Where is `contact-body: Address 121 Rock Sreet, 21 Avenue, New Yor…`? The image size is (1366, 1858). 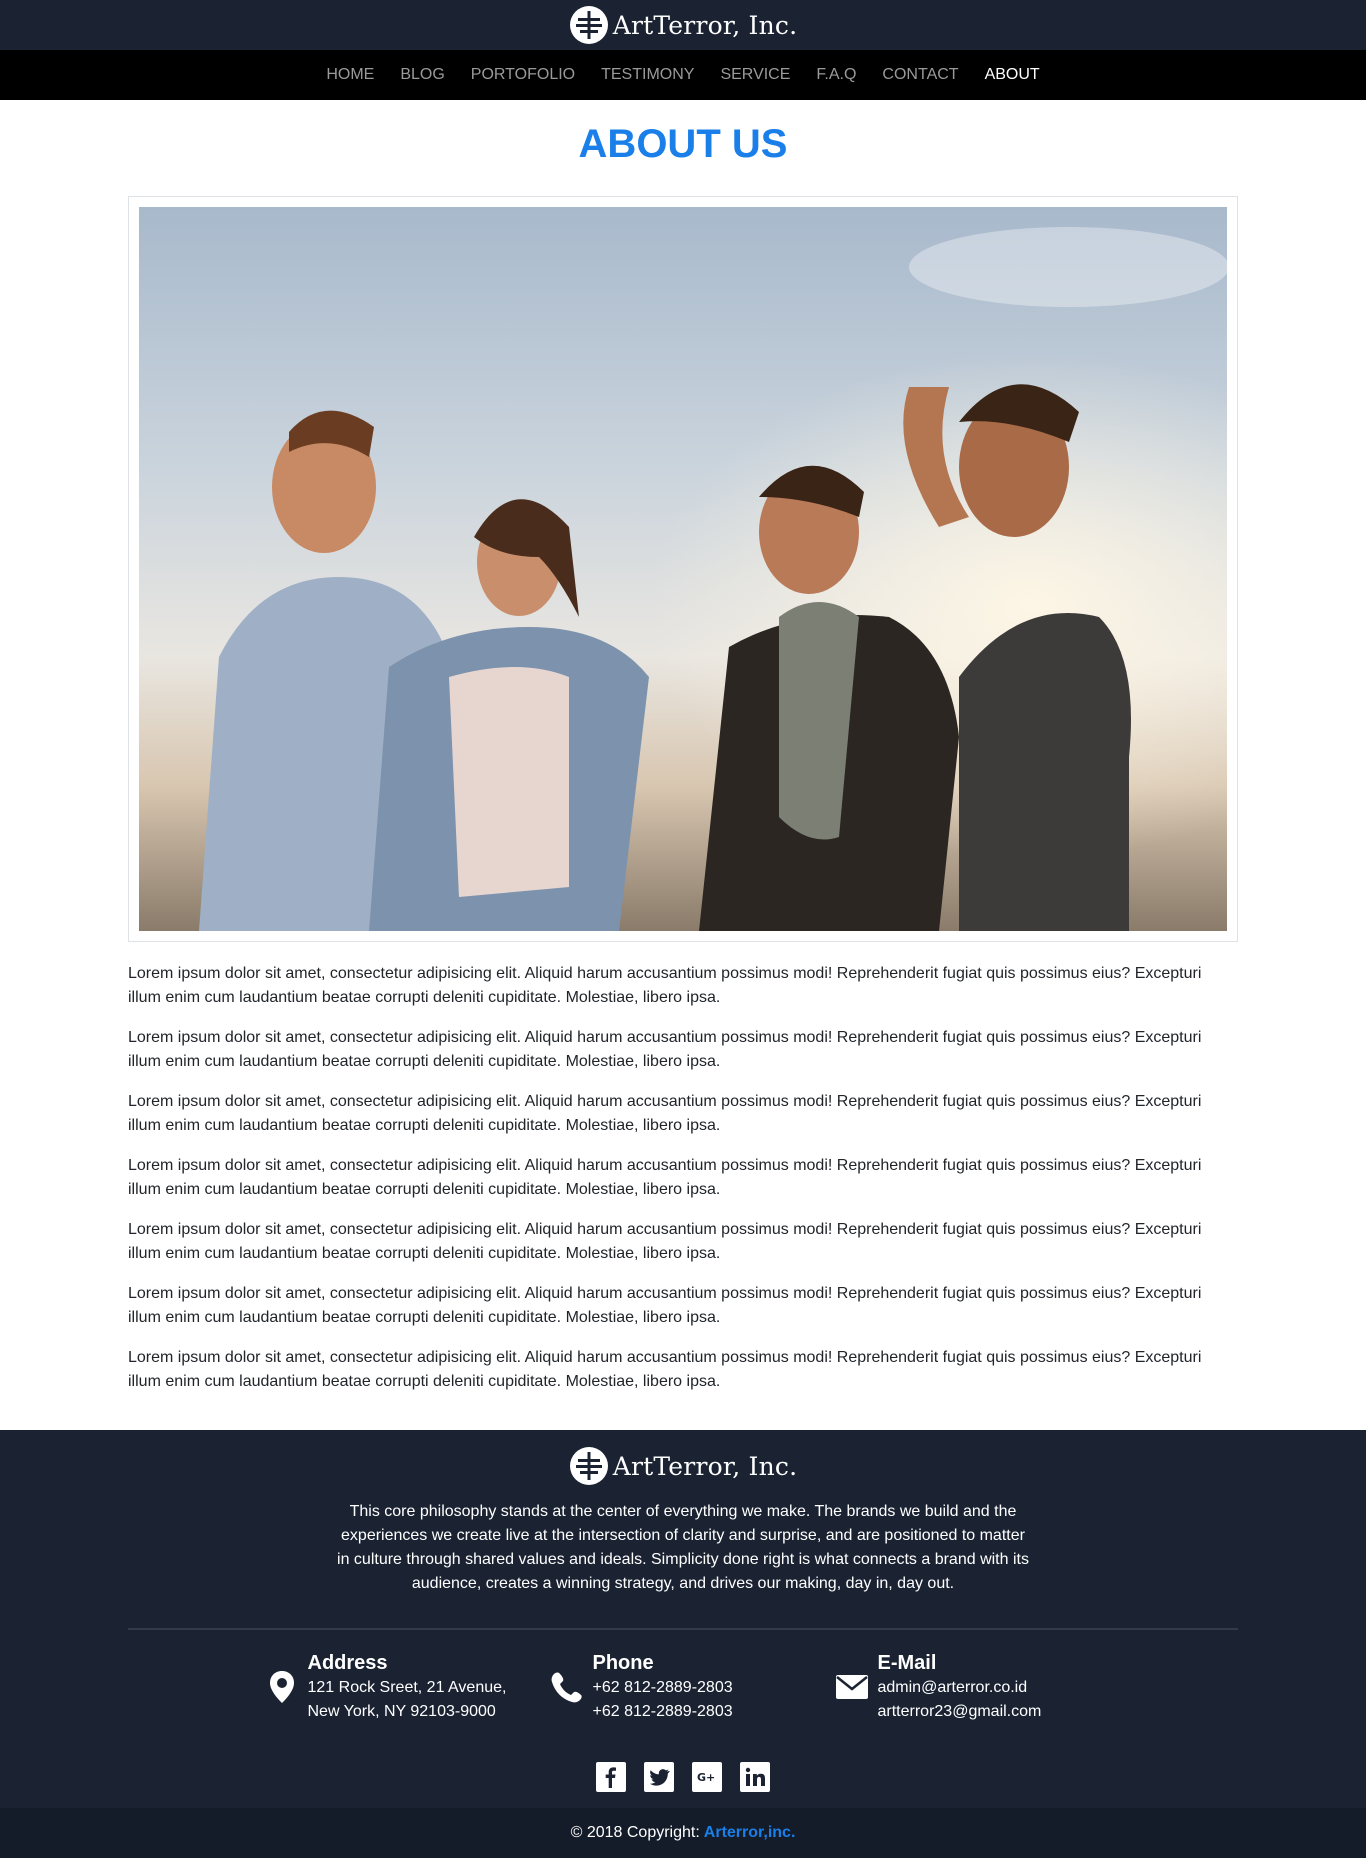
contact-body: Address 121 Rock Sreet, 21 Avenue, New Yor… is located at coordinates (407, 1687).